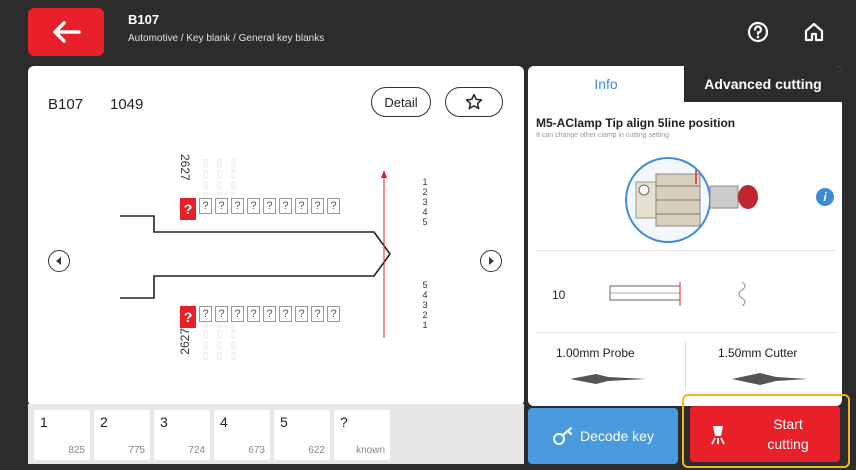  I want to click on decode-key-button: Decode key, so click(603, 436).